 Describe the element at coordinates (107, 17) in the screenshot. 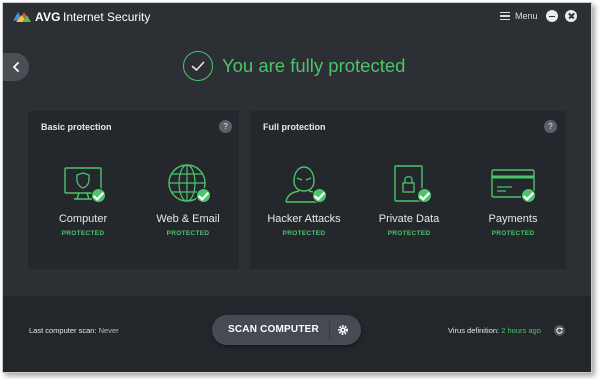

I see `app-title: Internet Security` at that location.